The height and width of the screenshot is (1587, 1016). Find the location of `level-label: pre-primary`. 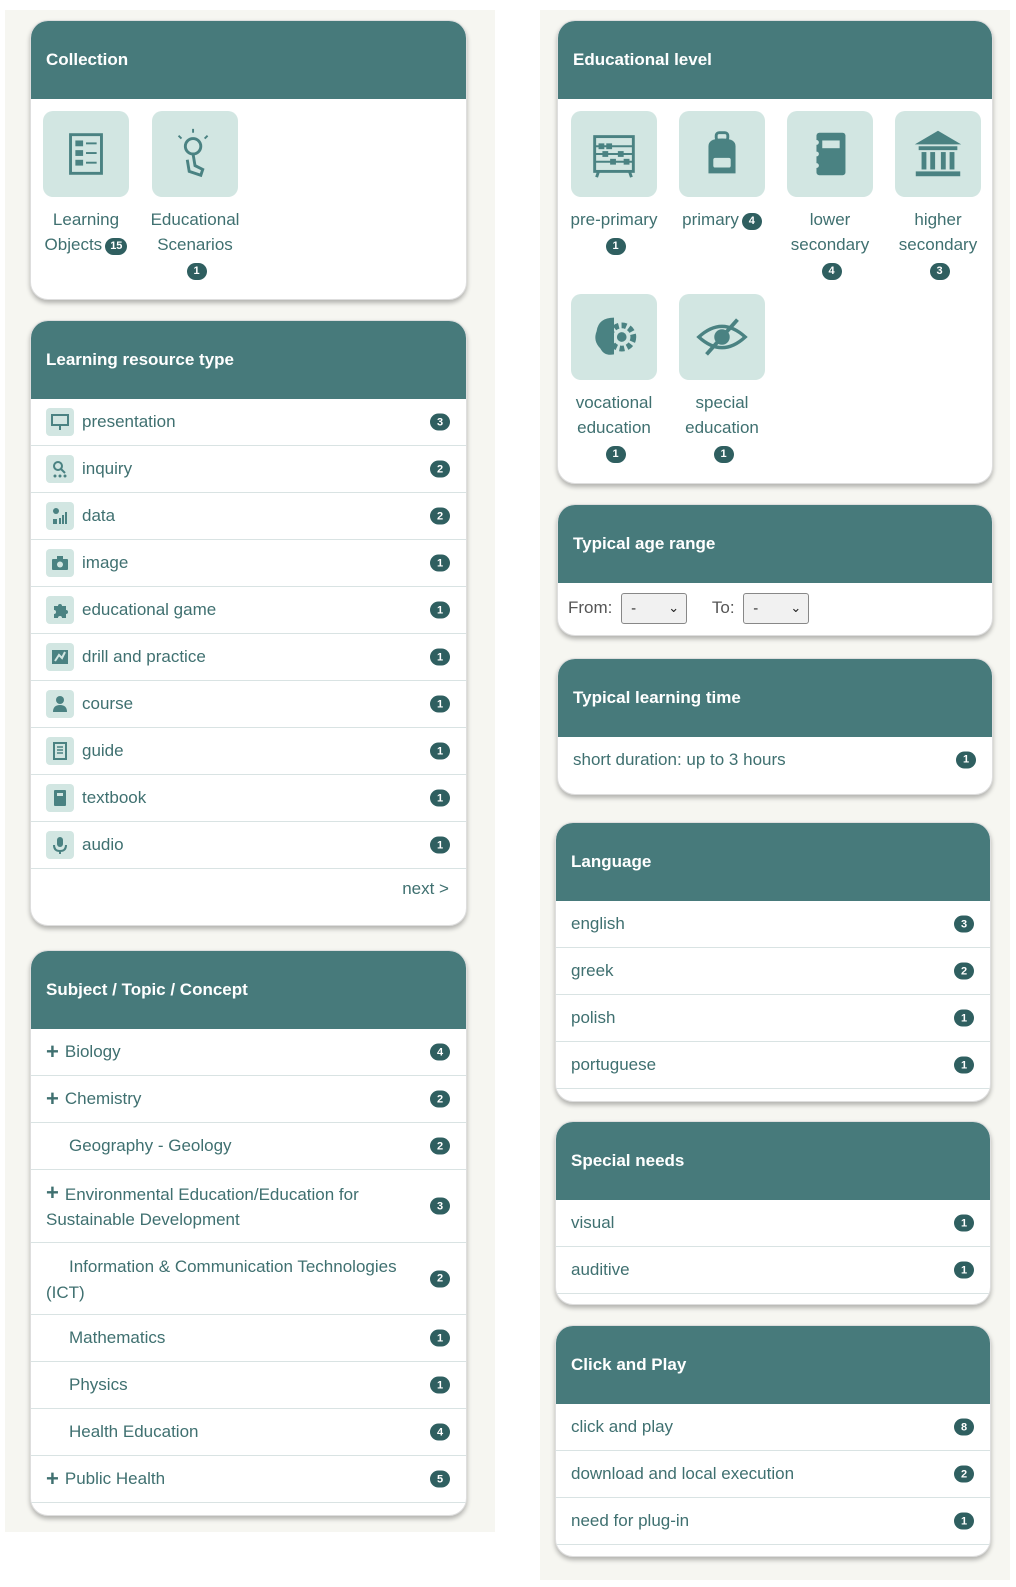

level-label: pre-primary is located at coordinates (614, 219).